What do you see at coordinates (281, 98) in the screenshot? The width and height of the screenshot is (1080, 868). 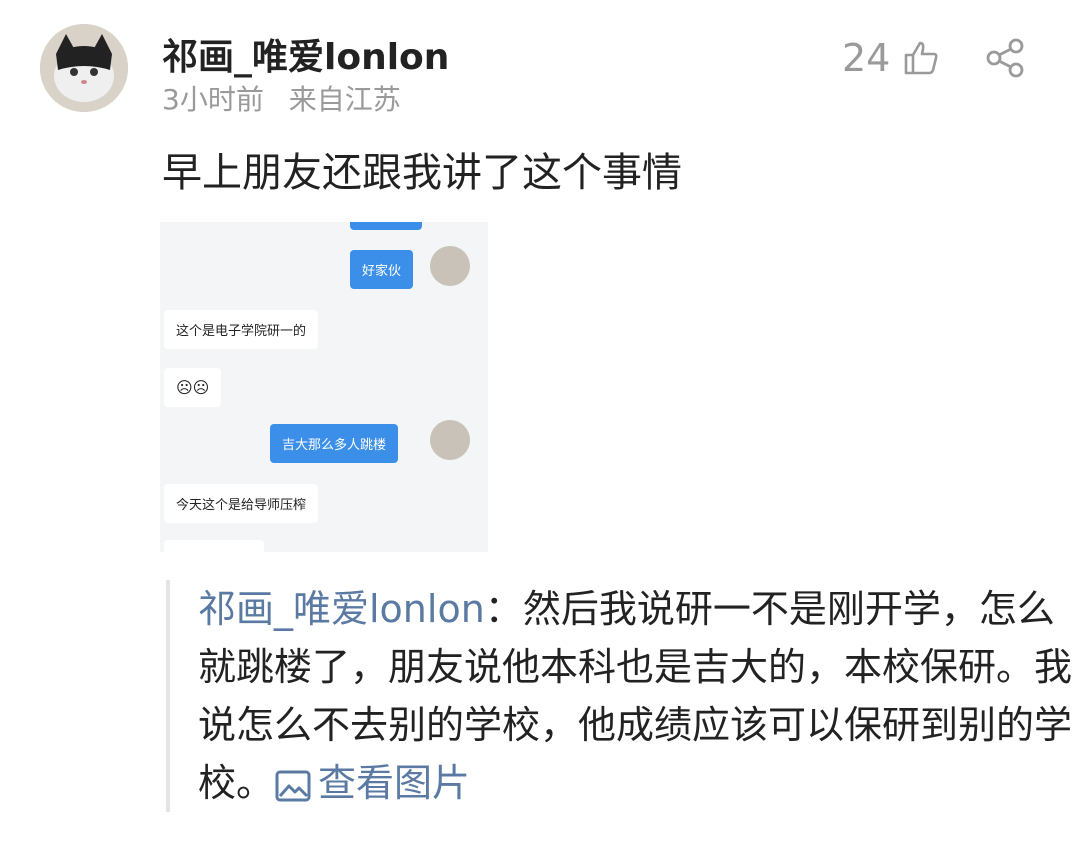 I see `post-meta: 3小时前 来自江苏` at bounding box center [281, 98].